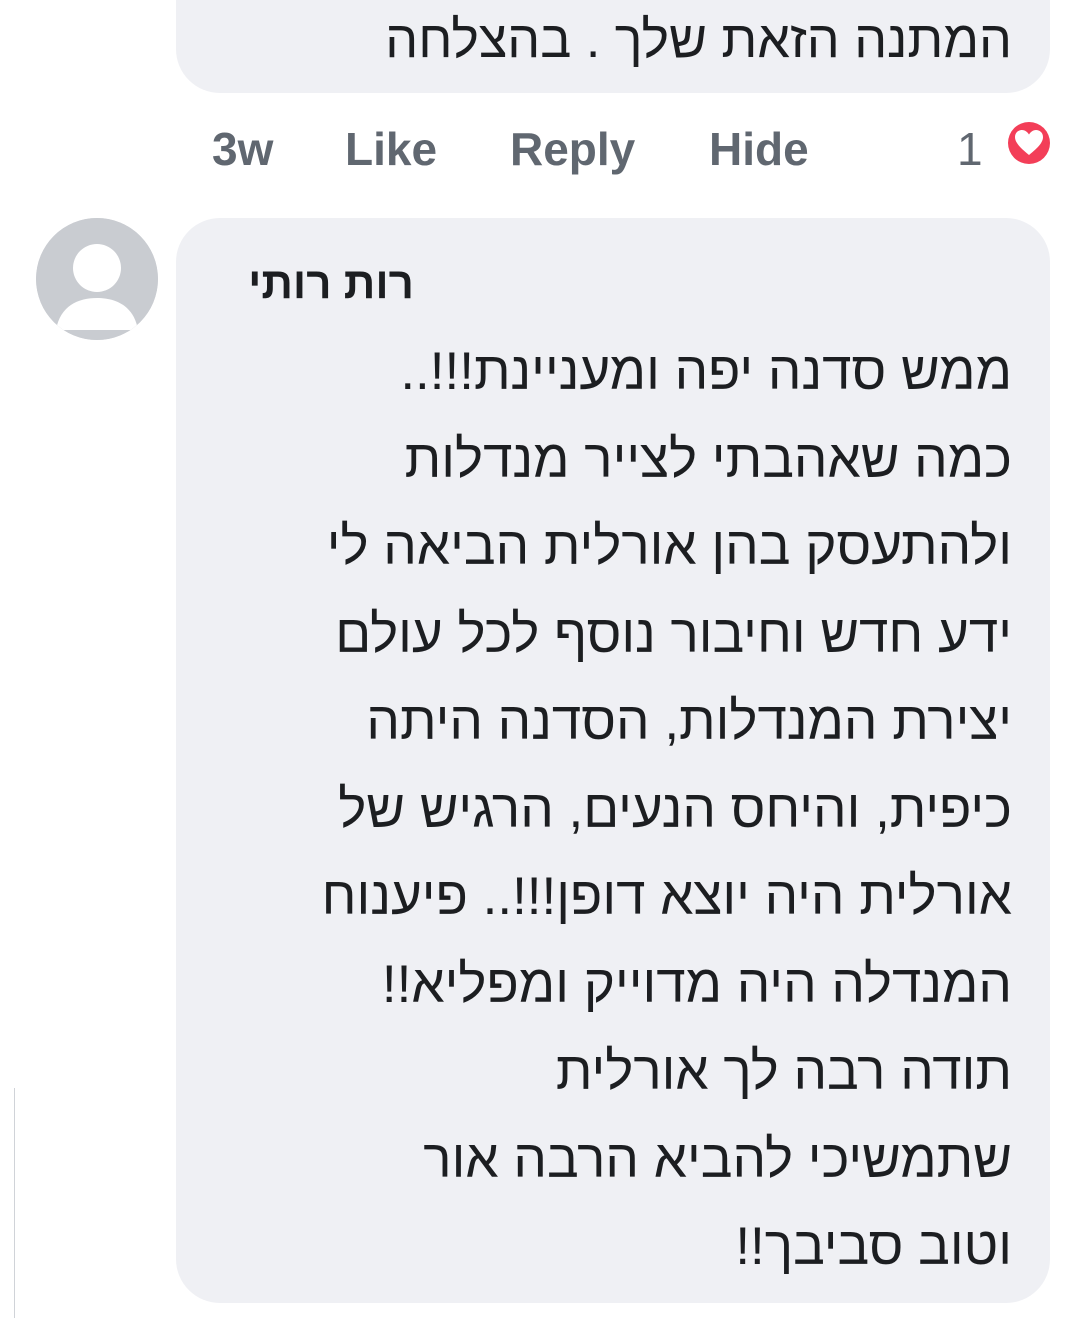  I want to click on default-user-icon, so click(97, 279).